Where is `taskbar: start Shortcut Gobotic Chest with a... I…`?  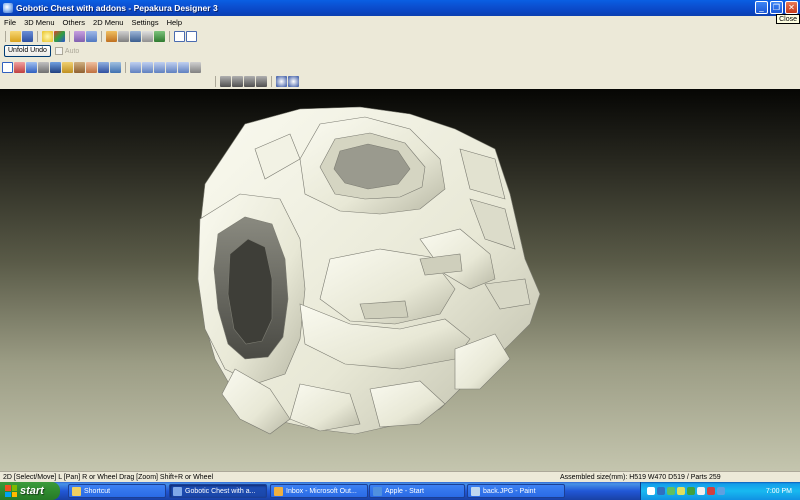 taskbar: start Shortcut Gobotic Chest with a... I… is located at coordinates (400, 491).